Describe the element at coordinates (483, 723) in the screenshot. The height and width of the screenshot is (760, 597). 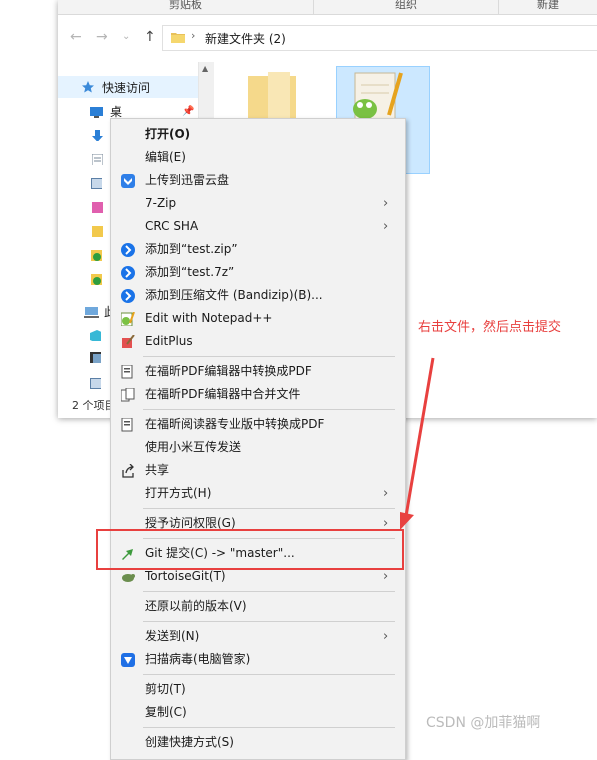
I see `watermark: CSDN @加菲猫啊` at that location.